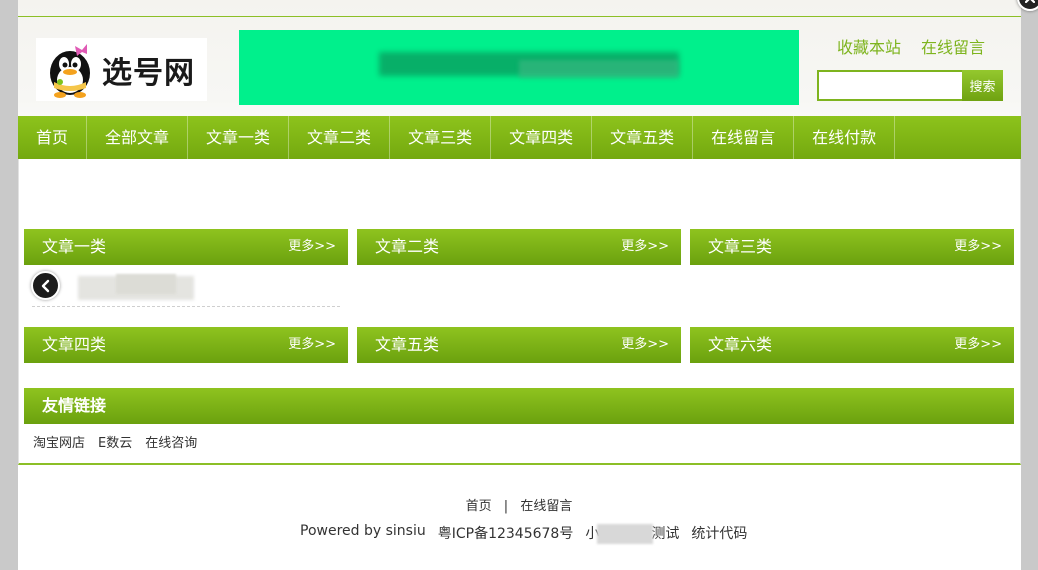  What do you see at coordinates (845, 137) in the screenshot?
I see `nav-item-payment: 在线付款` at bounding box center [845, 137].